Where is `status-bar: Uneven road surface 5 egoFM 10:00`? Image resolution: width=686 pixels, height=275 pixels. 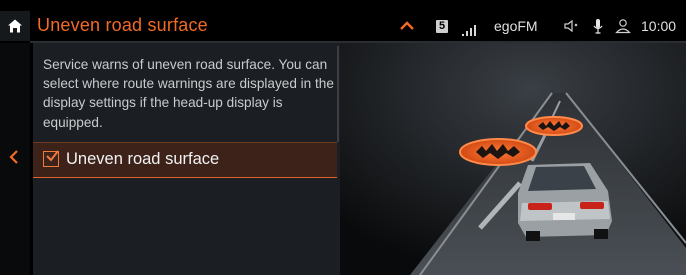 status-bar: Uneven road surface 5 egoFM 10:00 is located at coordinates (343, 26).